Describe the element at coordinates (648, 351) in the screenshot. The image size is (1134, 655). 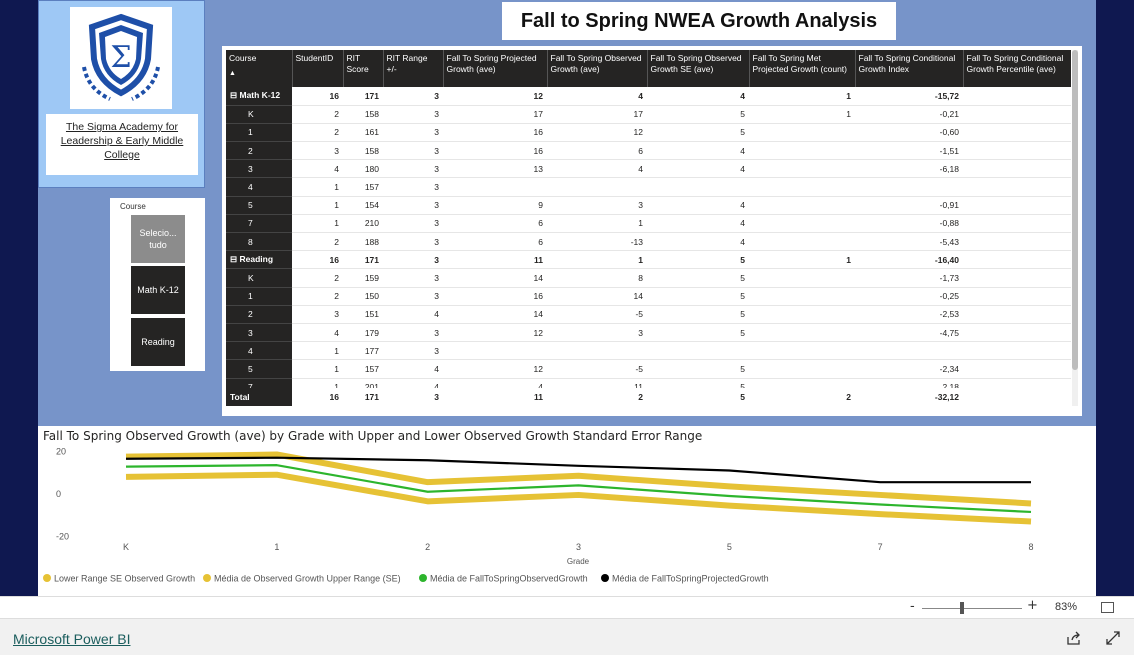
I see `table-row: 4 1 177 3` at that location.